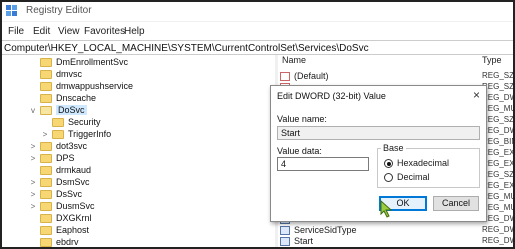 Image resolution: width=515 pixels, height=249 pixels. I want to click on tree-item: dmvsc, so click(150, 74).